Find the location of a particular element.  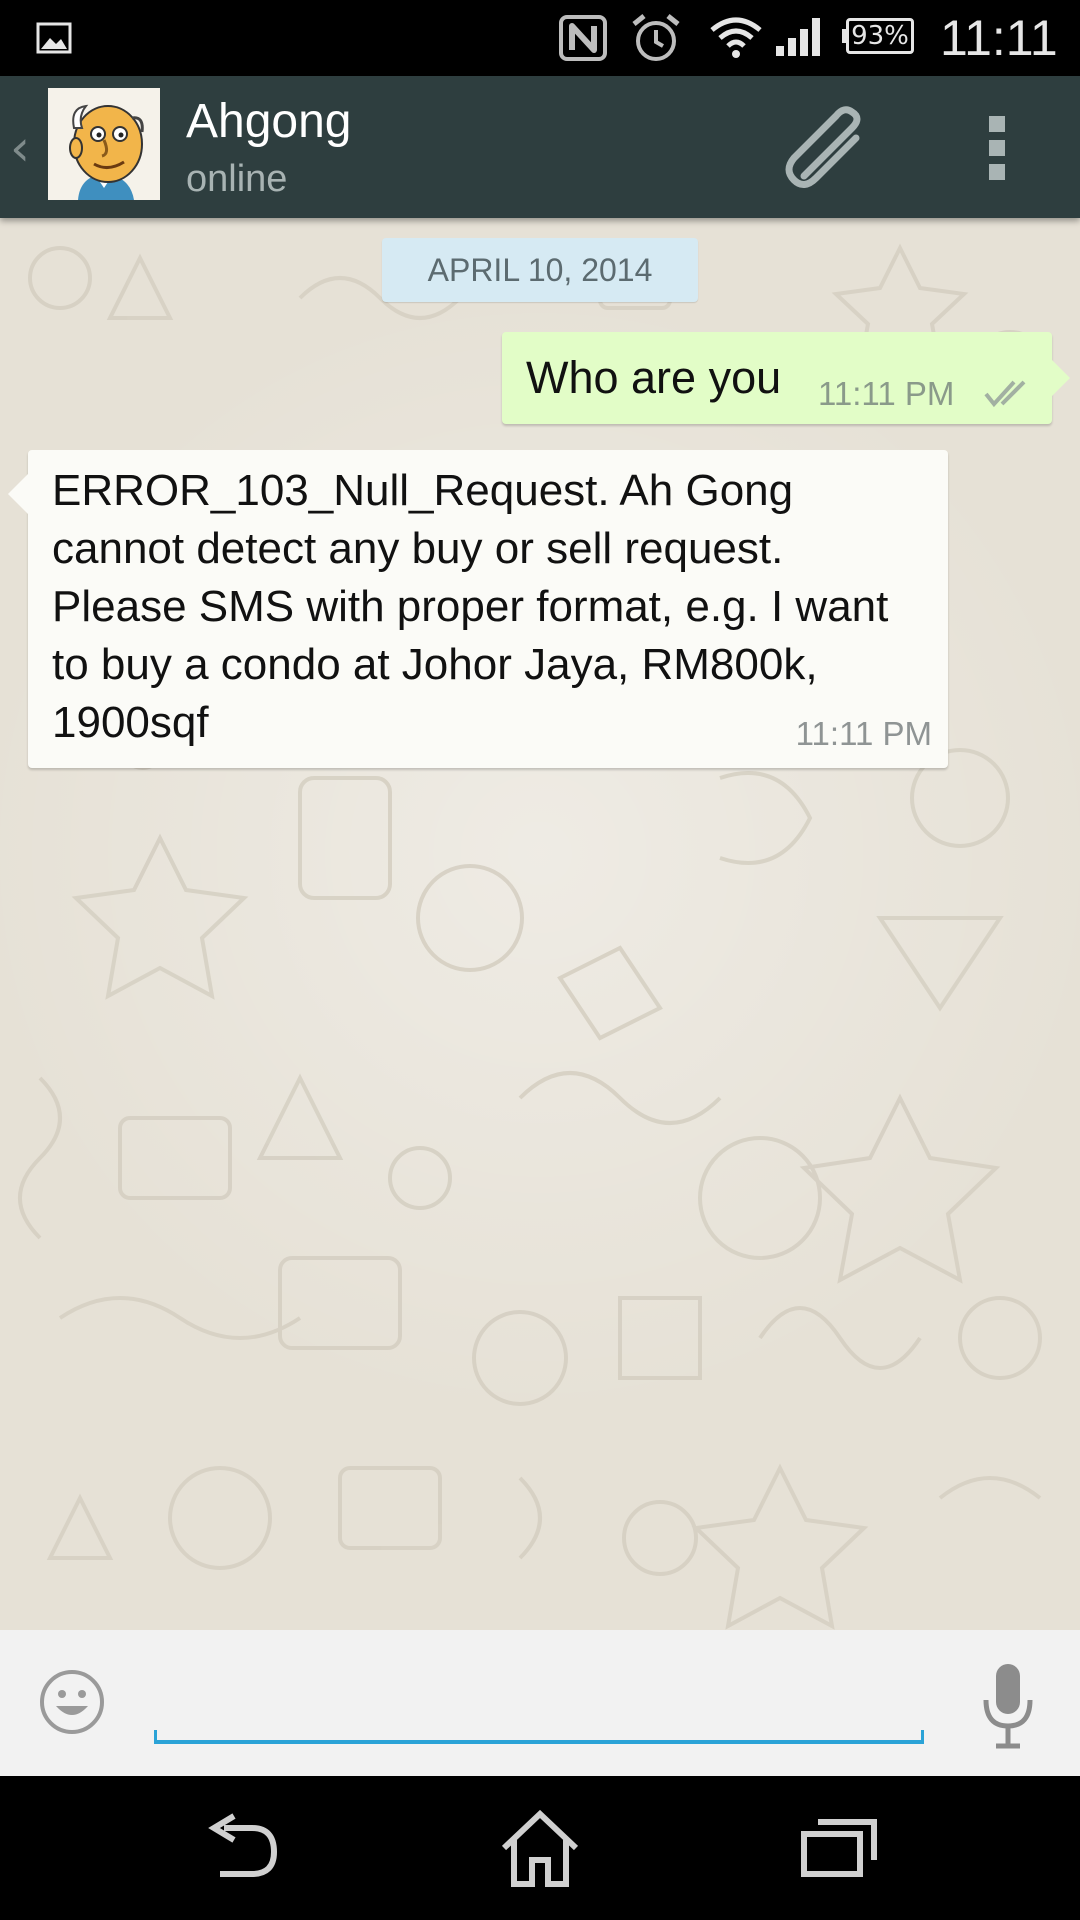

contact-avatar is located at coordinates (104, 144).